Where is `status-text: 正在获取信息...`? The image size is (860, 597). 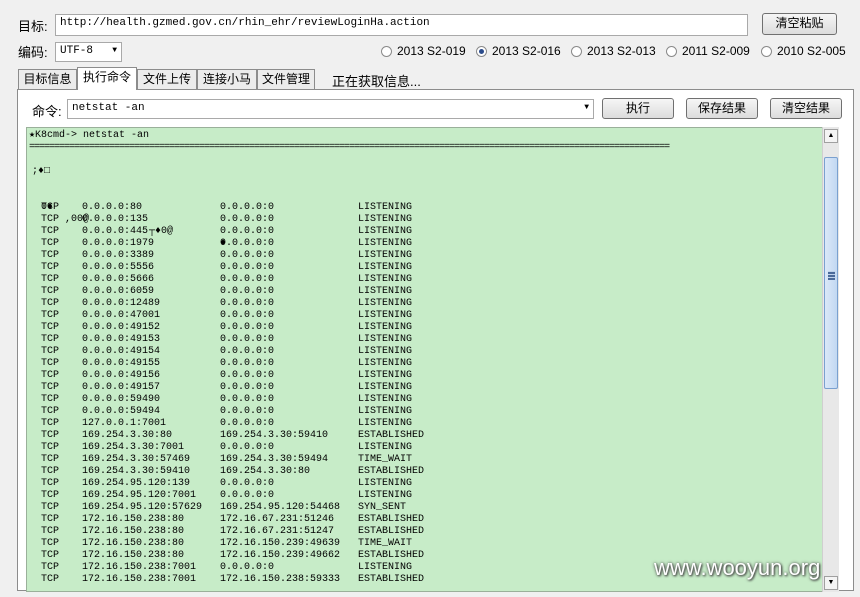
status-text: 正在获取信息... is located at coordinates (376, 81).